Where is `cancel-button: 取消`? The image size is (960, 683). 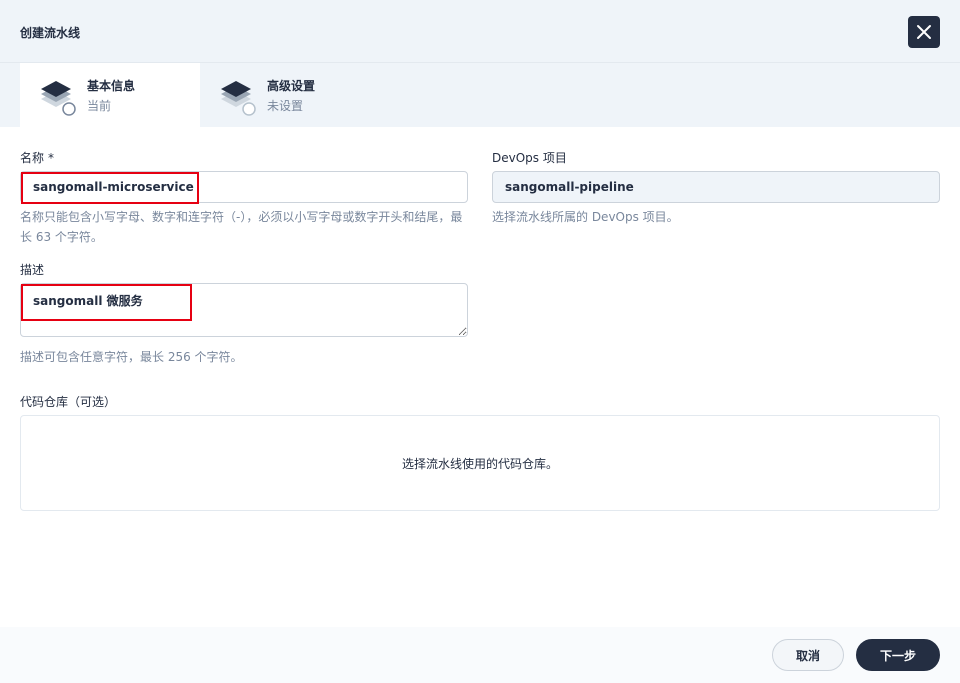
cancel-button: 取消 is located at coordinates (808, 655).